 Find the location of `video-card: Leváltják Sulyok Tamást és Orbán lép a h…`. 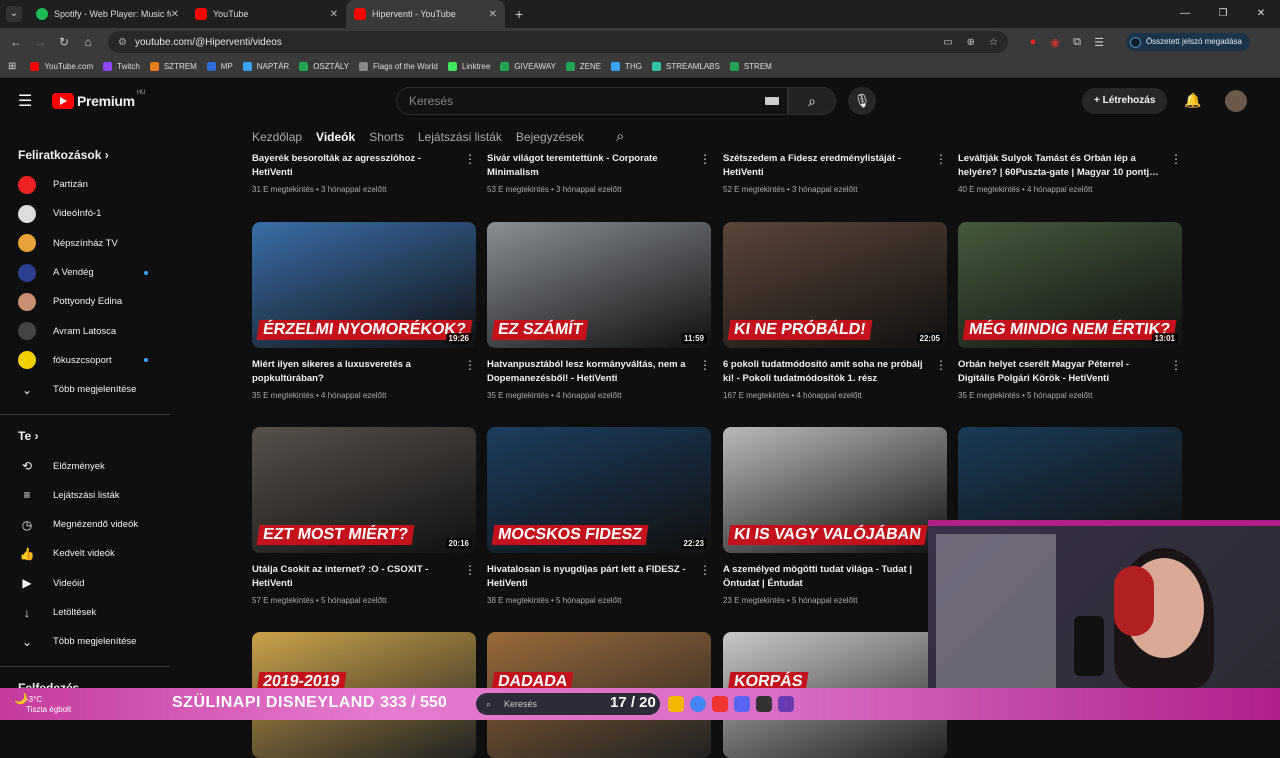

video-card: Leváltják Sulyok Tamást és Orbán lép a h… is located at coordinates (1070, 173).